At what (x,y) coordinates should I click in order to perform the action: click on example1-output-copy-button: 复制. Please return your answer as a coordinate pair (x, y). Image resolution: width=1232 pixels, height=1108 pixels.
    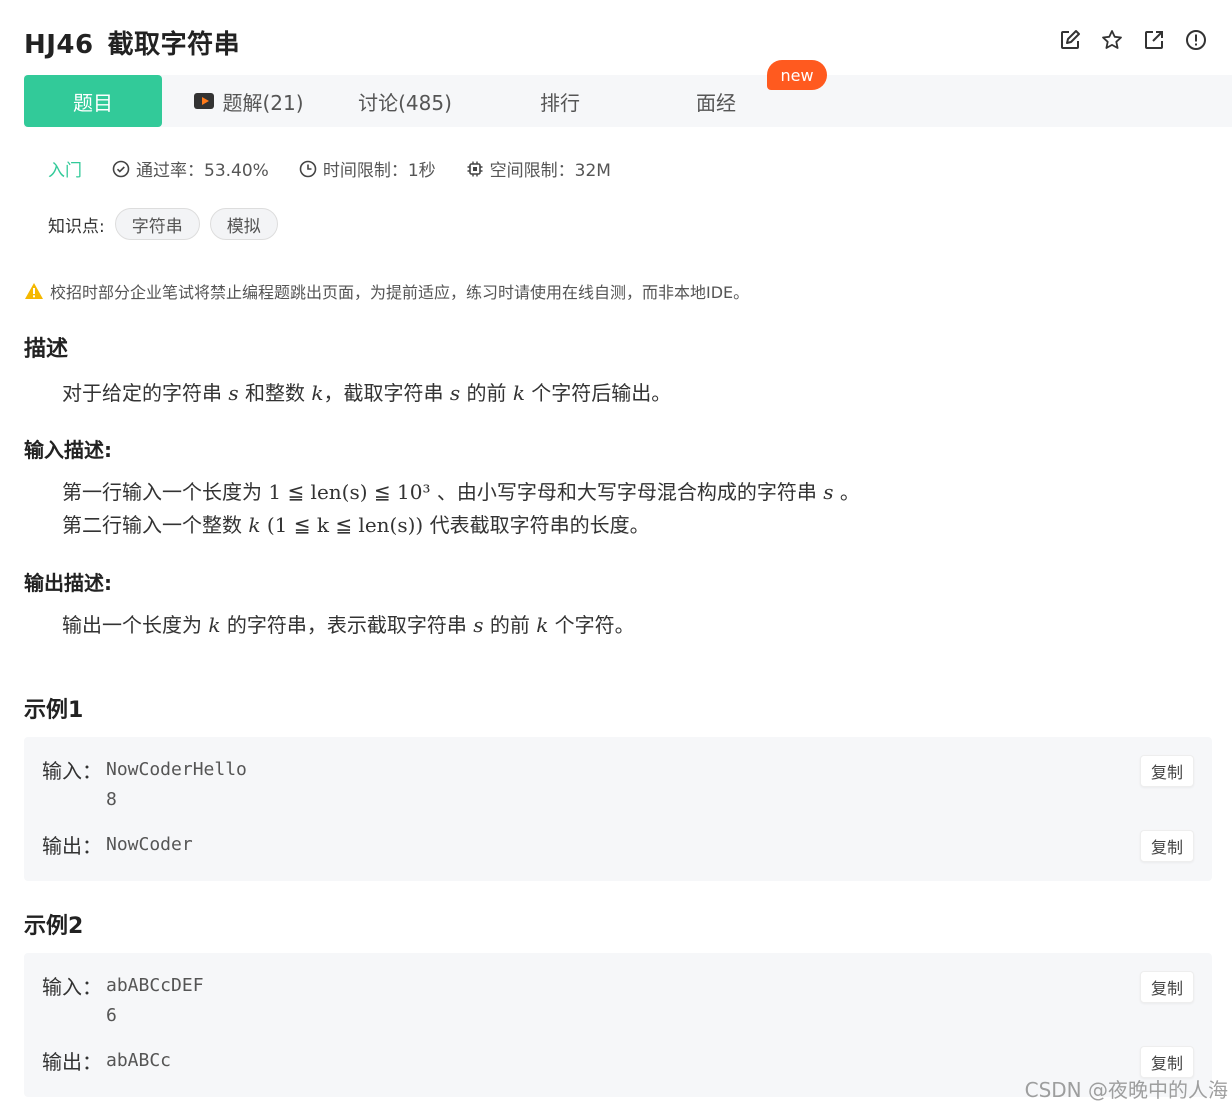
    Looking at the image, I should click on (1167, 846).